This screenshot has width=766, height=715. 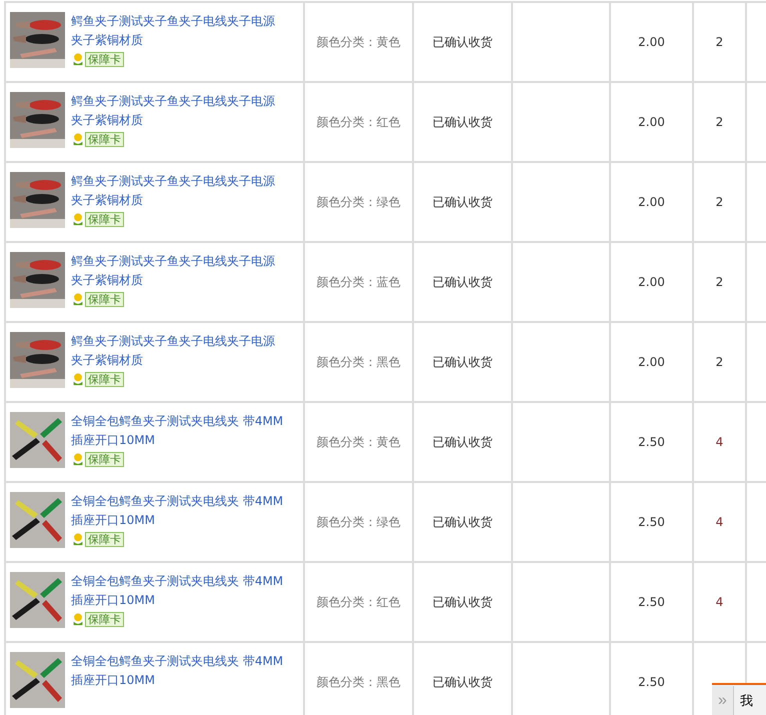 I want to click on spec-text: 颜色分类：蓝色, so click(x=358, y=281).